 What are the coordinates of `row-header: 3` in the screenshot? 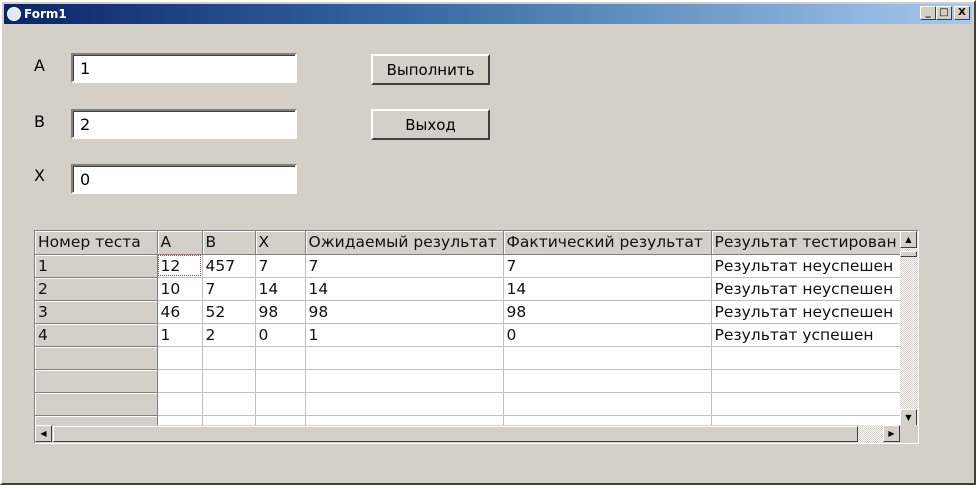 It's located at (96, 312).